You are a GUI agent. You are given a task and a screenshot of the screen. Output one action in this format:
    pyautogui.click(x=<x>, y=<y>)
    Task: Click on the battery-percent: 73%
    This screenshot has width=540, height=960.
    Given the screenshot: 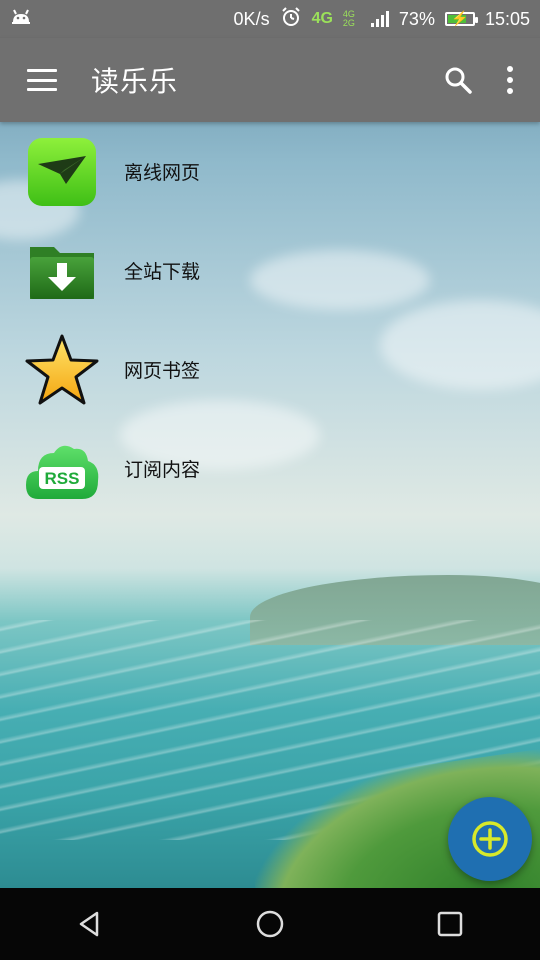 What is the action you would take?
    pyautogui.click(x=416, y=18)
    